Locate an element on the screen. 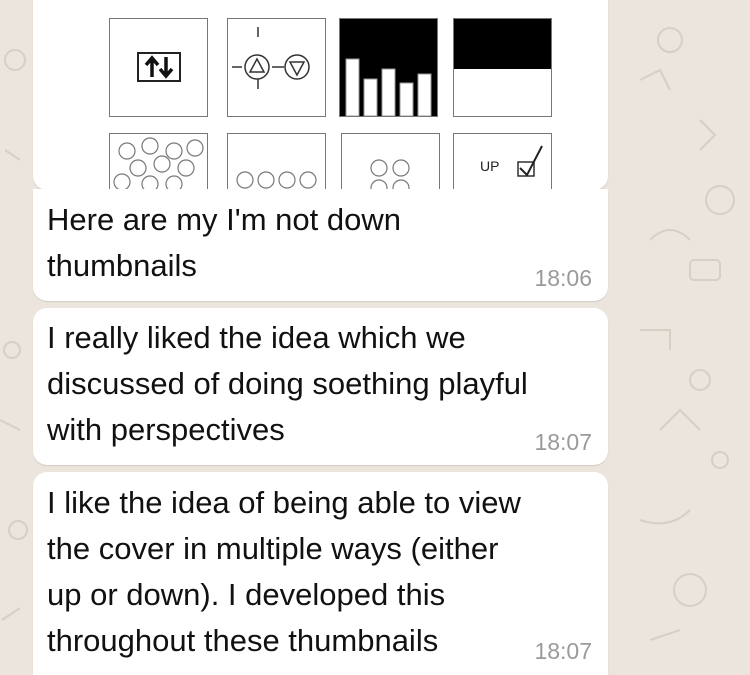 This screenshot has height=675, width=750. checkbox-check-icon is located at coordinates (530, 161).